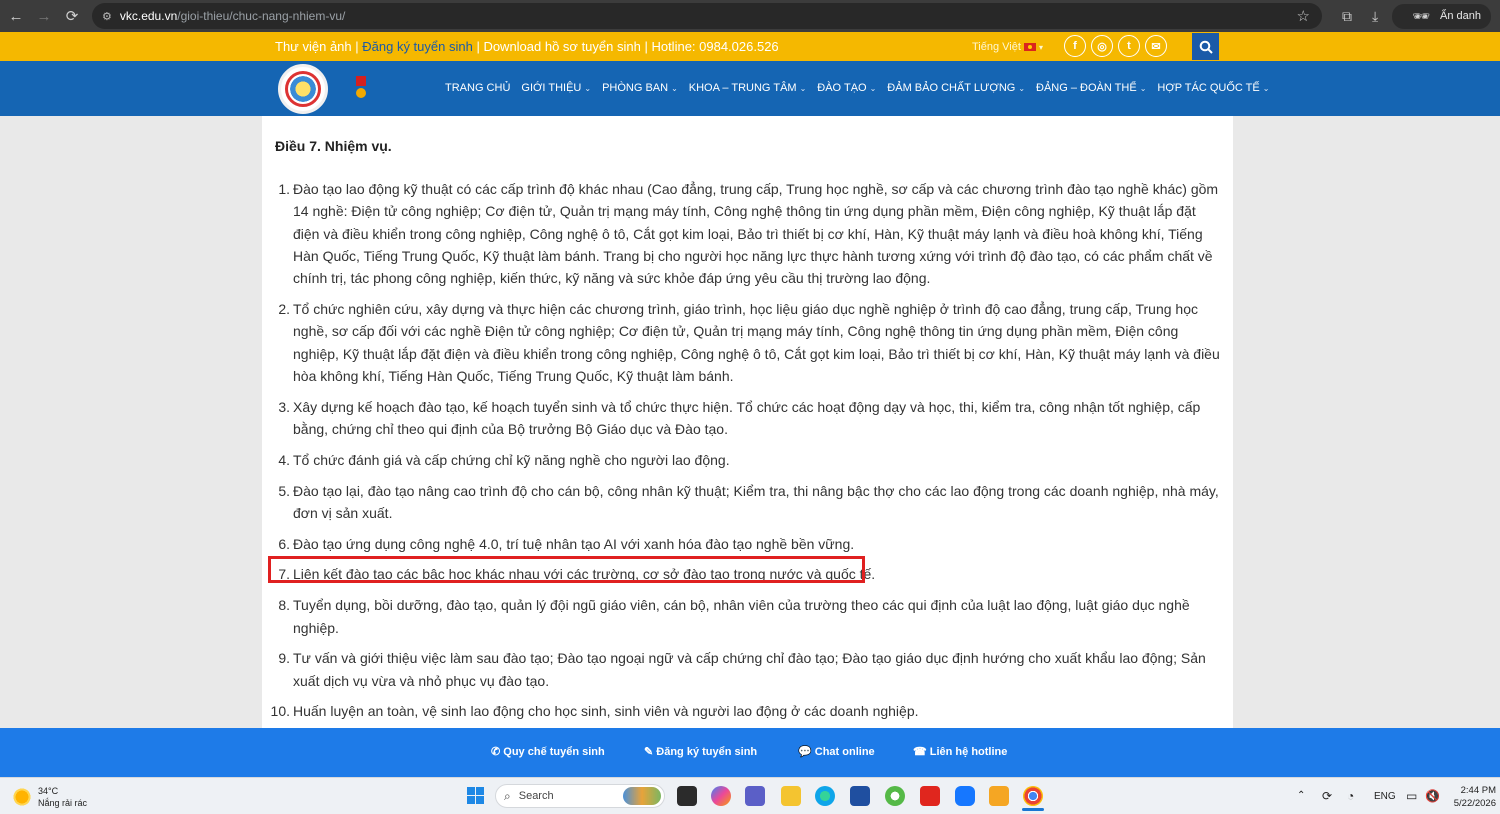 This screenshot has width=1500, height=814. I want to click on download-icon: ⤓, so click(1375, 16).